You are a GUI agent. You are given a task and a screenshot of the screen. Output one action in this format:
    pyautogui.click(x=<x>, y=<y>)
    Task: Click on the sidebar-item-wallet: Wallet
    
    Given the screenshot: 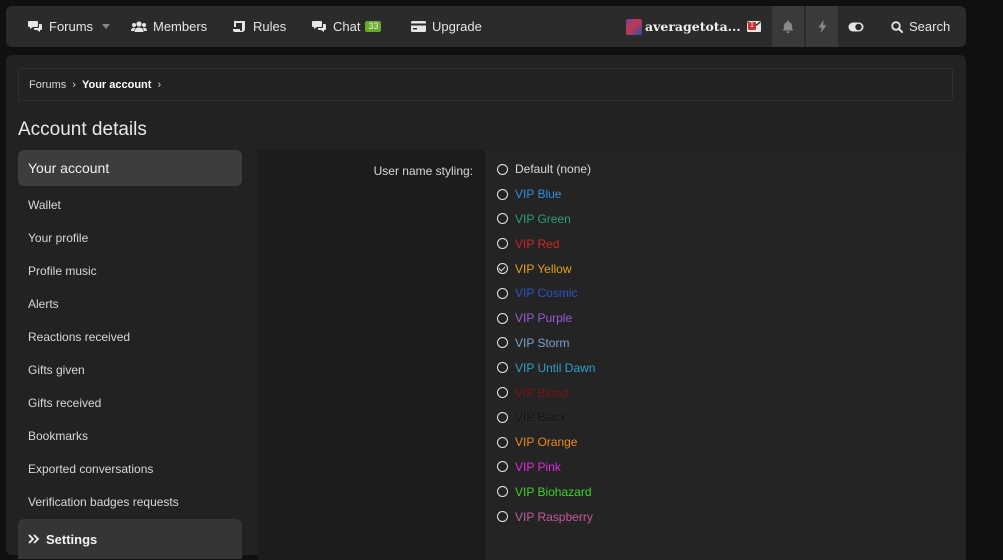 What is the action you would take?
    pyautogui.click(x=130, y=204)
    